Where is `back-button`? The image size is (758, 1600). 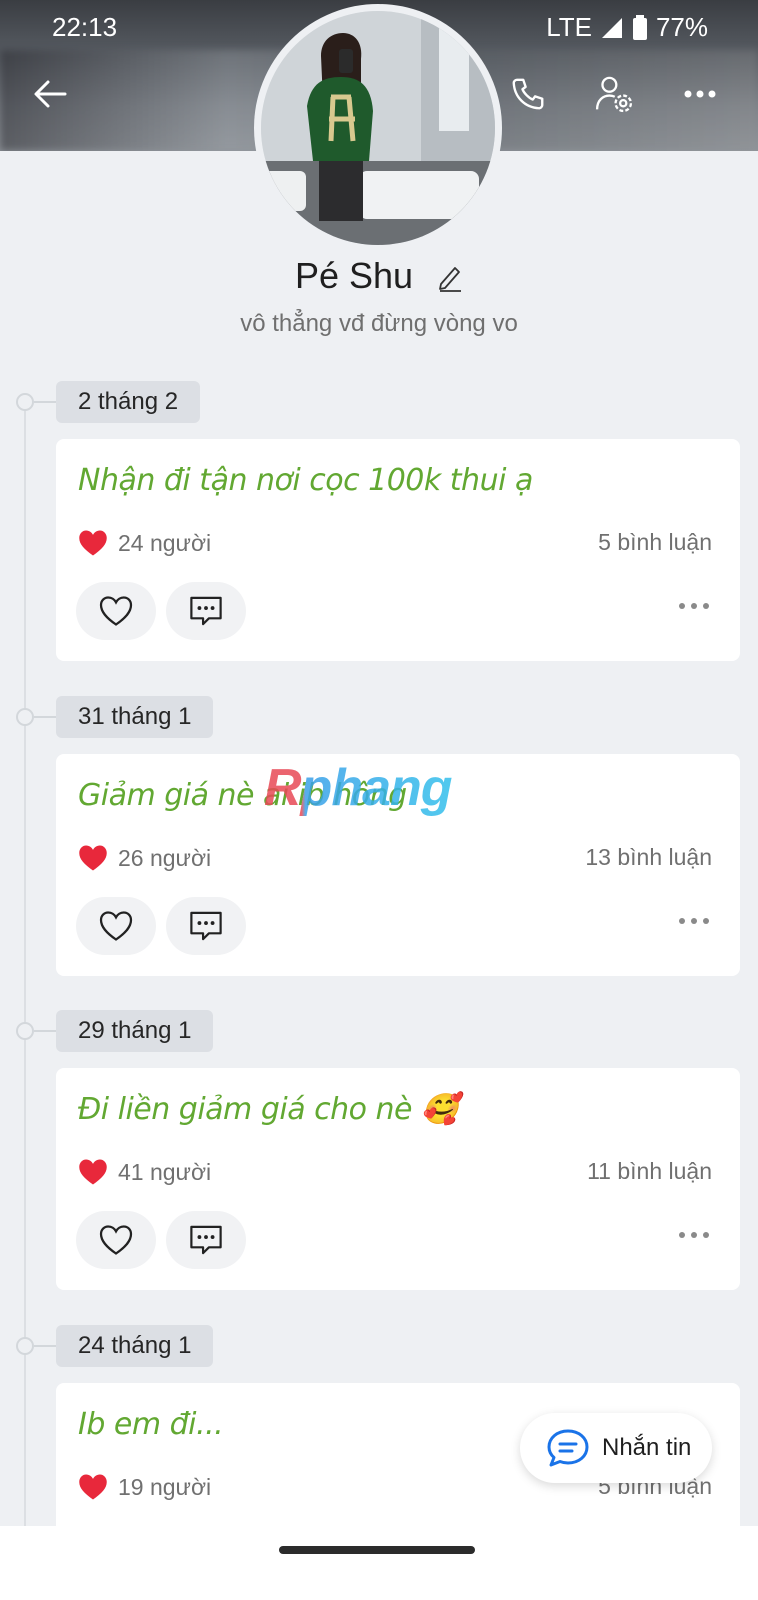
back-button is located at coordinates (50, 94).